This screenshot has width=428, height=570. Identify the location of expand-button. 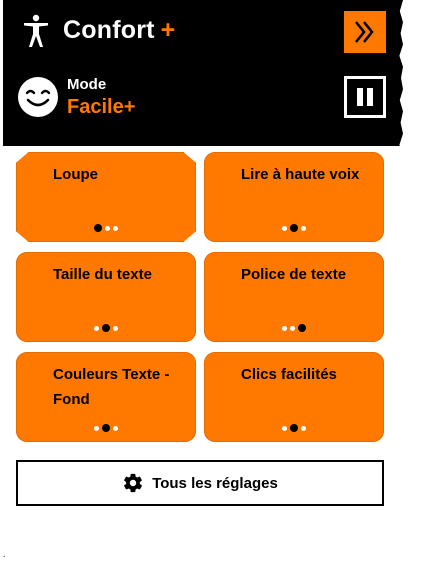
(365, 32).